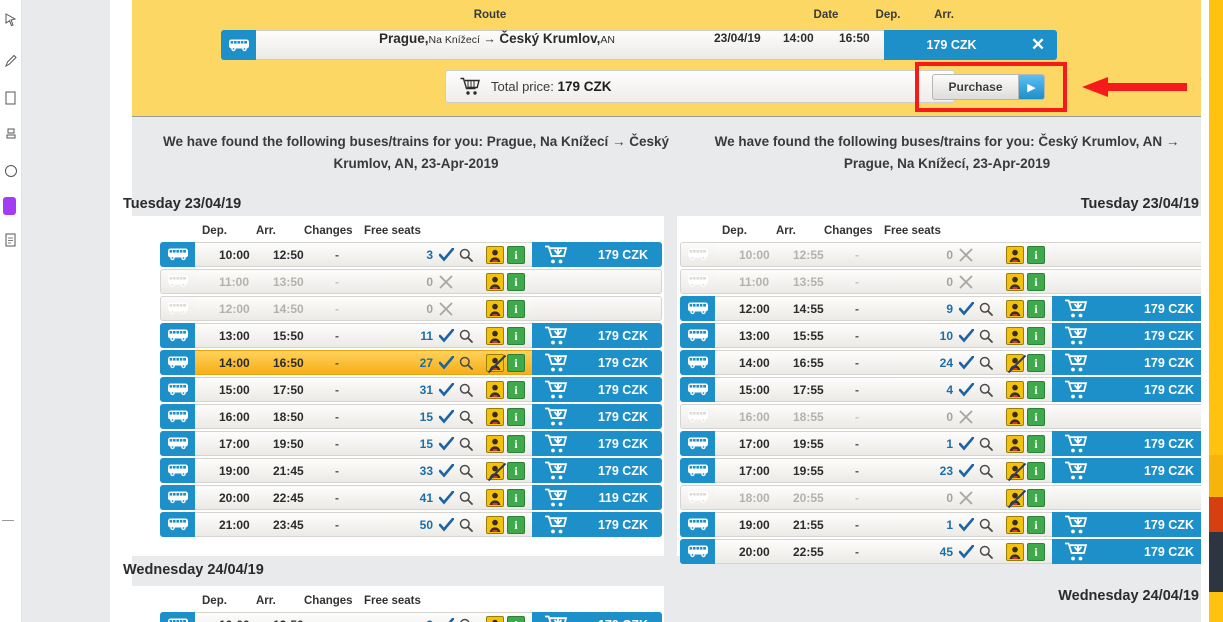 The width and height of the screenshot is (1223, 622). I want to click on table-row: 13:00 15:50 - 11 i 179 CZK, so click(411, 335).